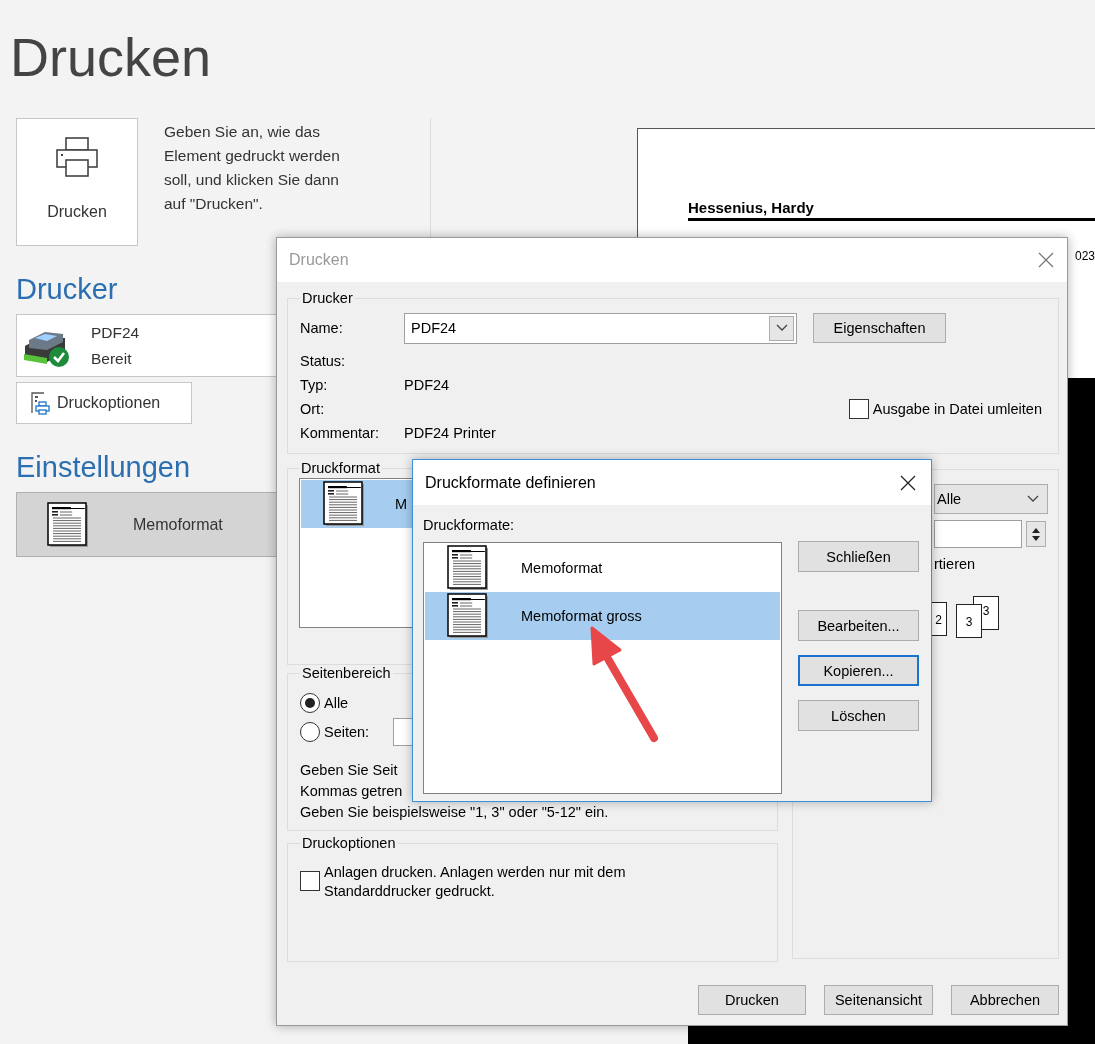 The image size is (1095, 1044). I want to click on close-button, so click(908, 482).